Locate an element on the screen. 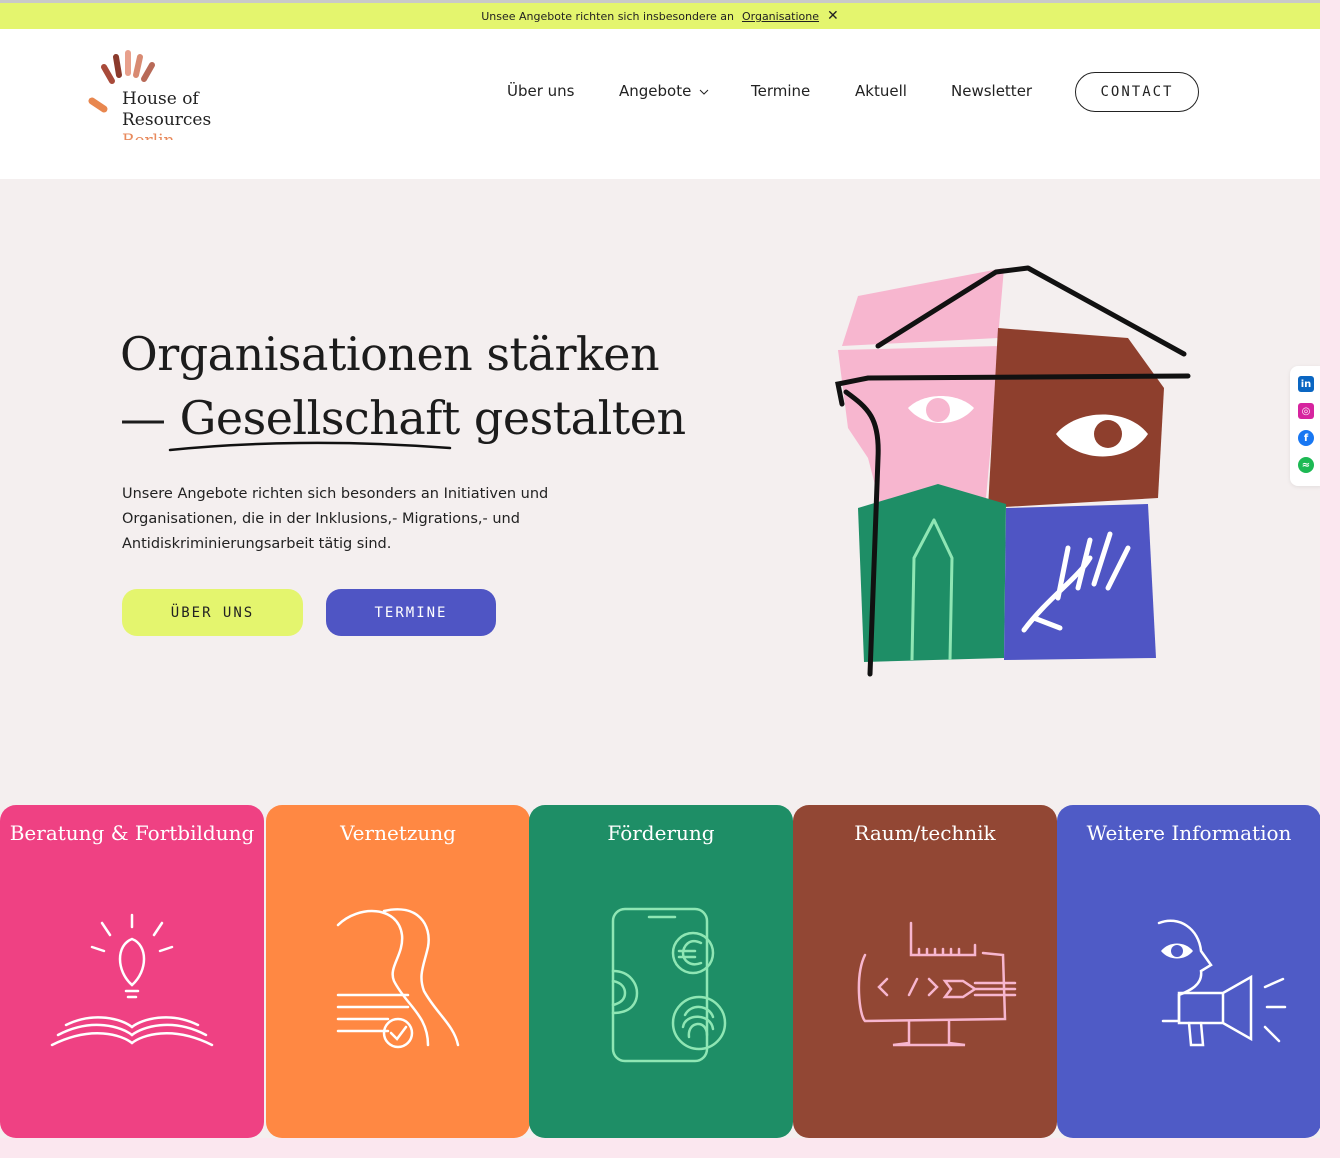 The image size is (1340, 1158). nav-item-offers: Angebote is located at coordinates (664, 91).